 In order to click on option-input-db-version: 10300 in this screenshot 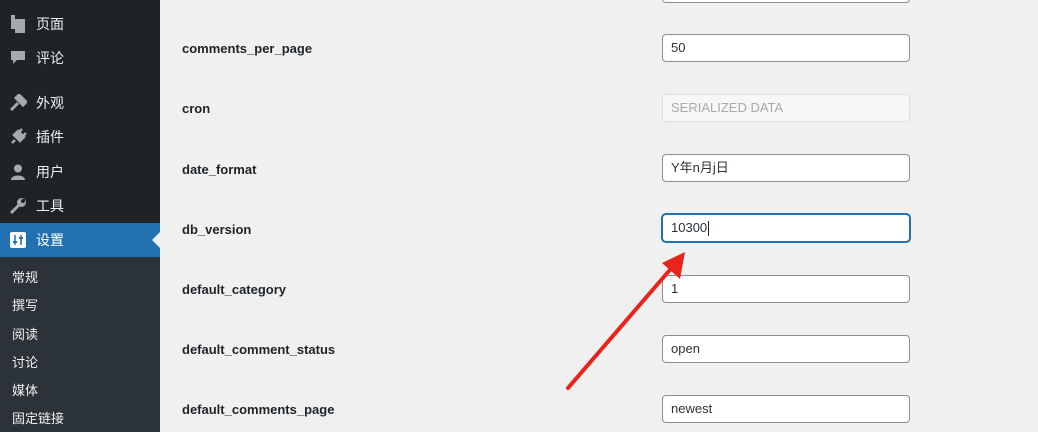, I will do `click(786, 228)`.